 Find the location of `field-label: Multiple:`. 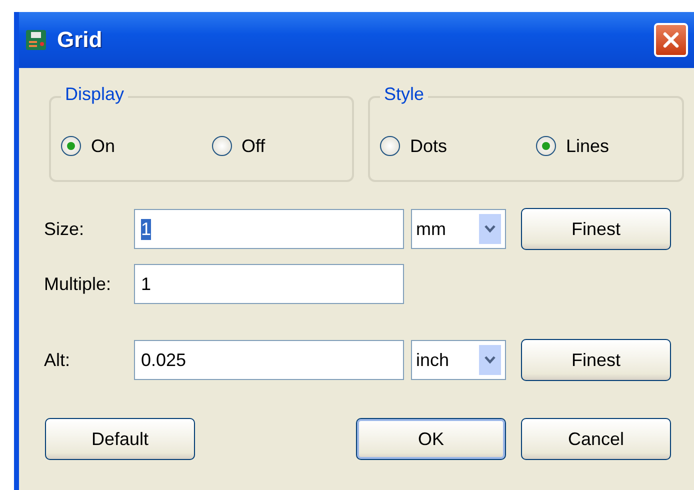

field-label: Multiple: is located at coordinates (78, 284).